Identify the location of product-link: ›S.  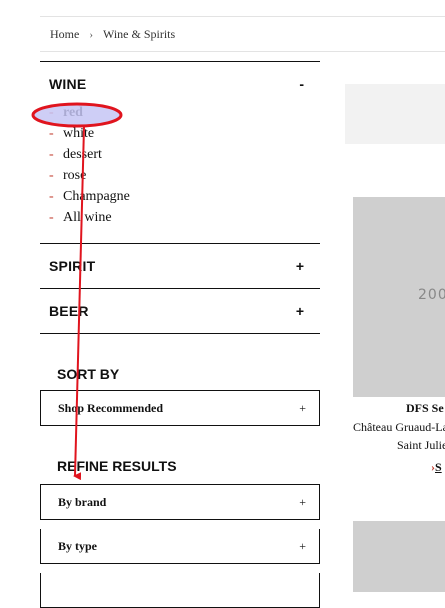
(436, 467).